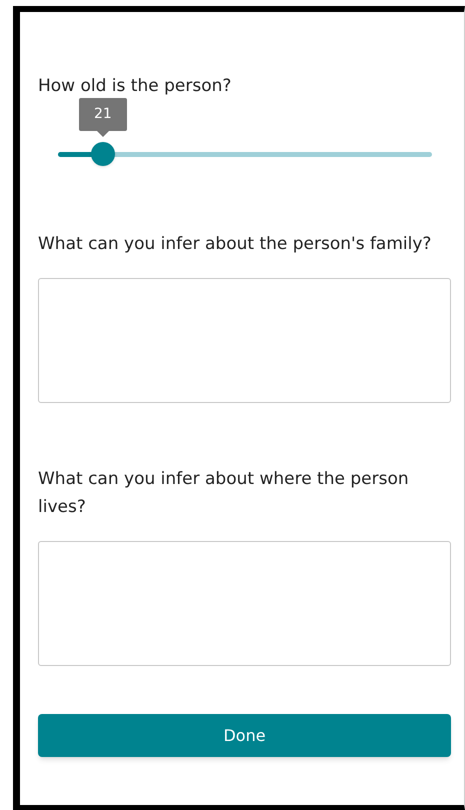 Image resolution: width=465 pixels, height=810 pixels. Describe the element at coordinates (235, 244) in the screenshot. I see `question-label: What can you infer about the person's family?` at that location.